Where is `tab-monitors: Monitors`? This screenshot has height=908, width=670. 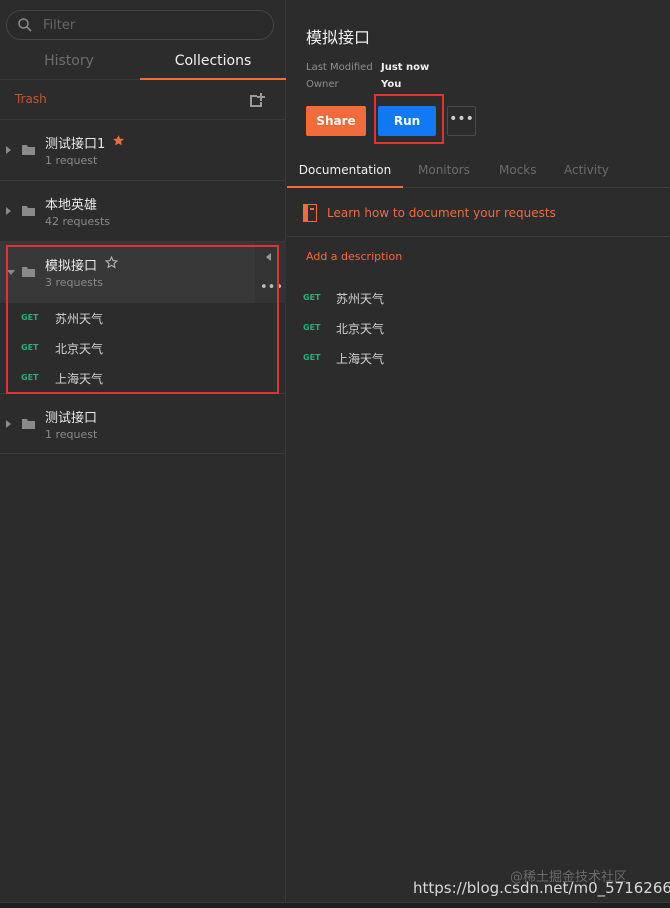
tab-monitors: Monitors is located at coordinates (444, 171).